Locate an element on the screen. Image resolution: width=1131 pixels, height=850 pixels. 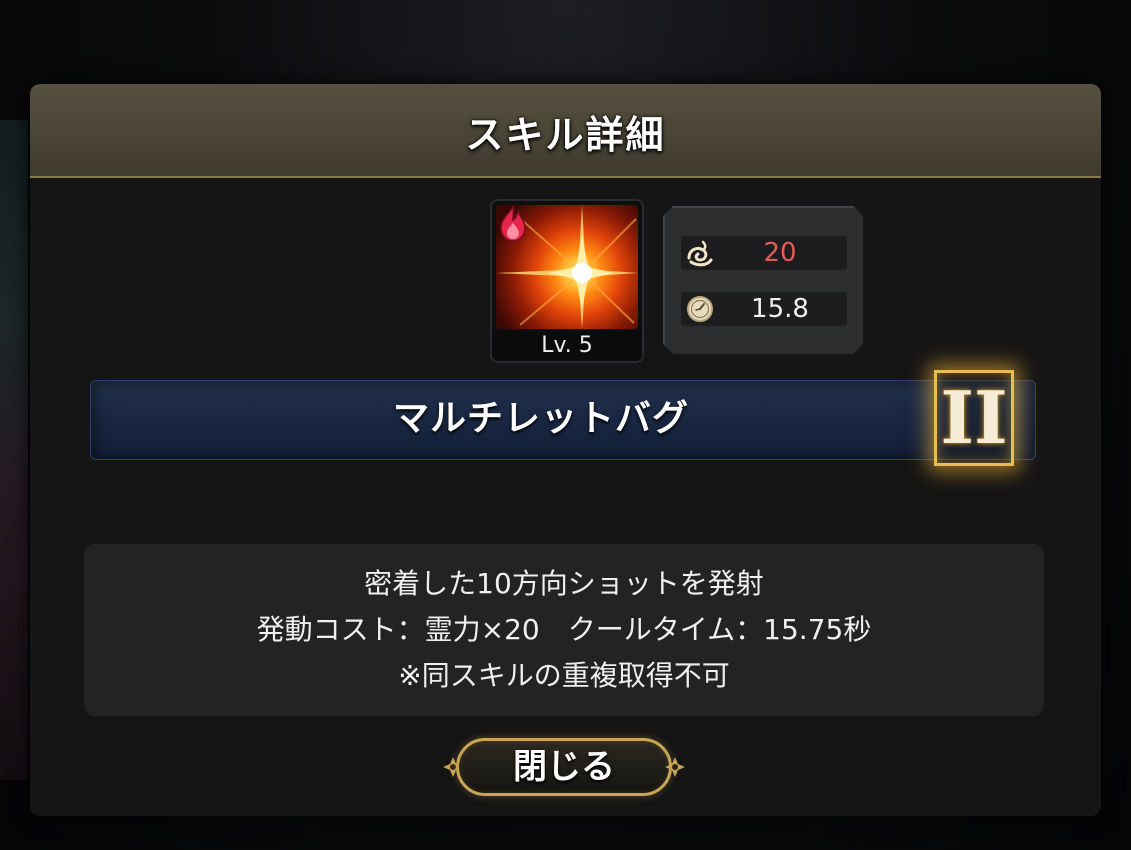
description-line: 発動コスト：霊力×20 クールタイム：15.75秒 is located at coordinates (564, 629).